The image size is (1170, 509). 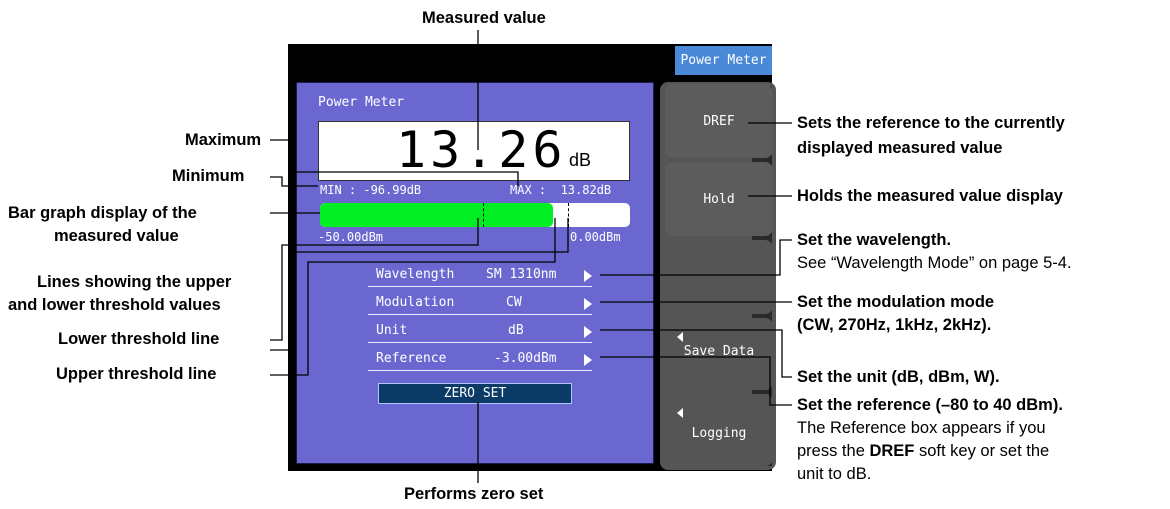 I want to click on callout-bar-graph-2: measured value, so click(x=116, y=236).